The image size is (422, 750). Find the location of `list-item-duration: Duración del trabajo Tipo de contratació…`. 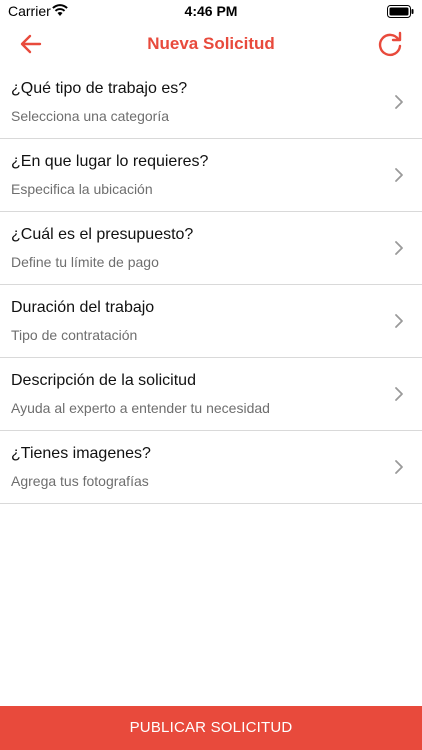

list-item-duration: Duración del trabajo Tipo de contratació… is located at coordinates (211, 321).